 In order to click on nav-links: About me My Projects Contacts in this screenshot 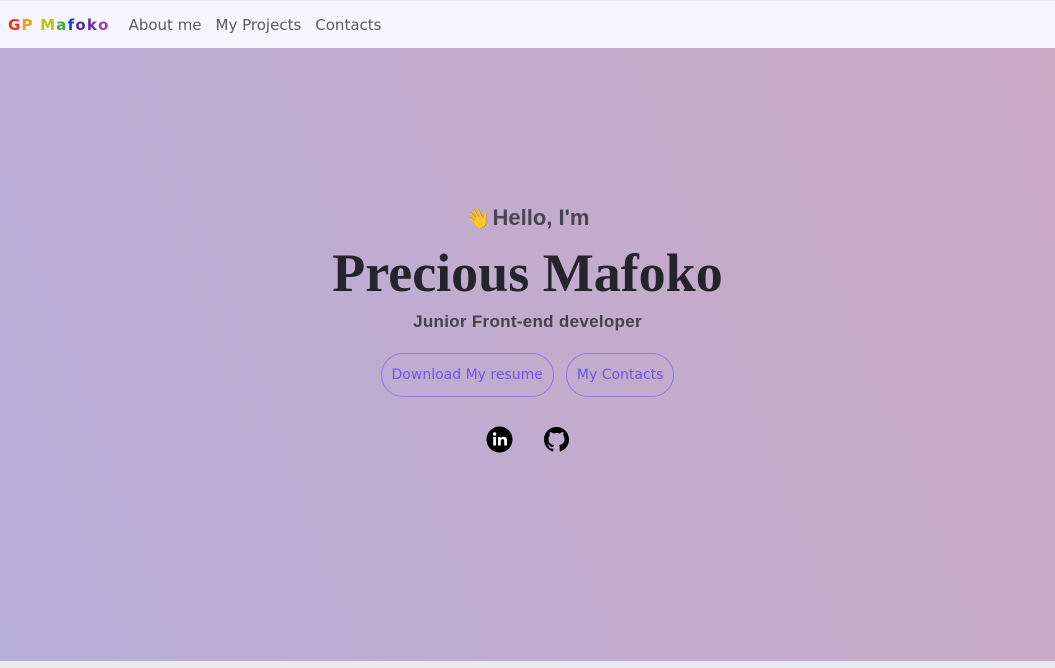, I will do `click(255, 25)`.